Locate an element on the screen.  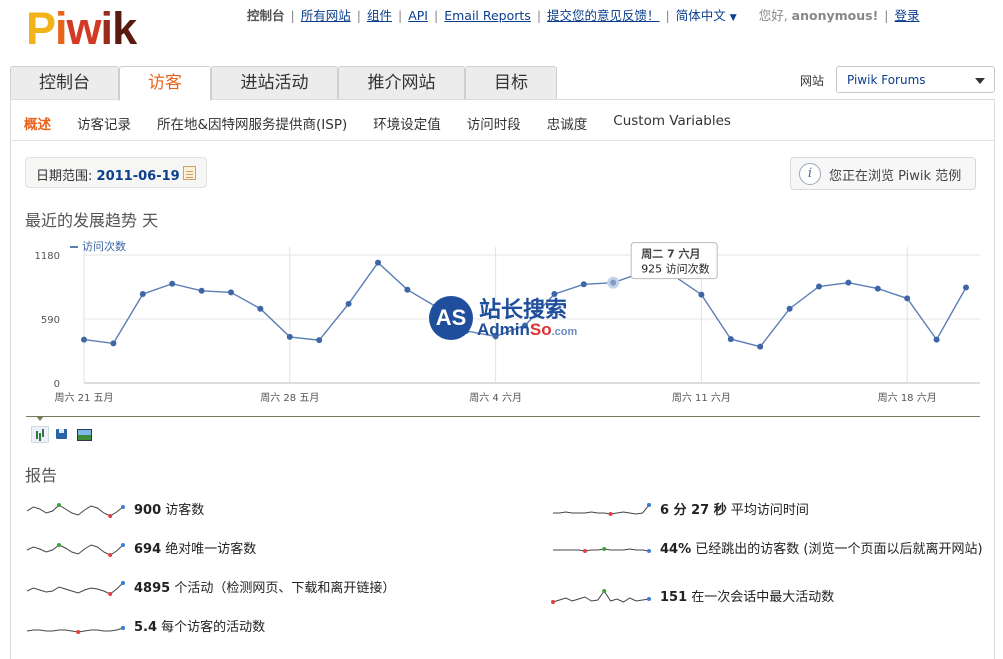
sparkline-label: 平均访问时间 is located at coordinates (769, 510).